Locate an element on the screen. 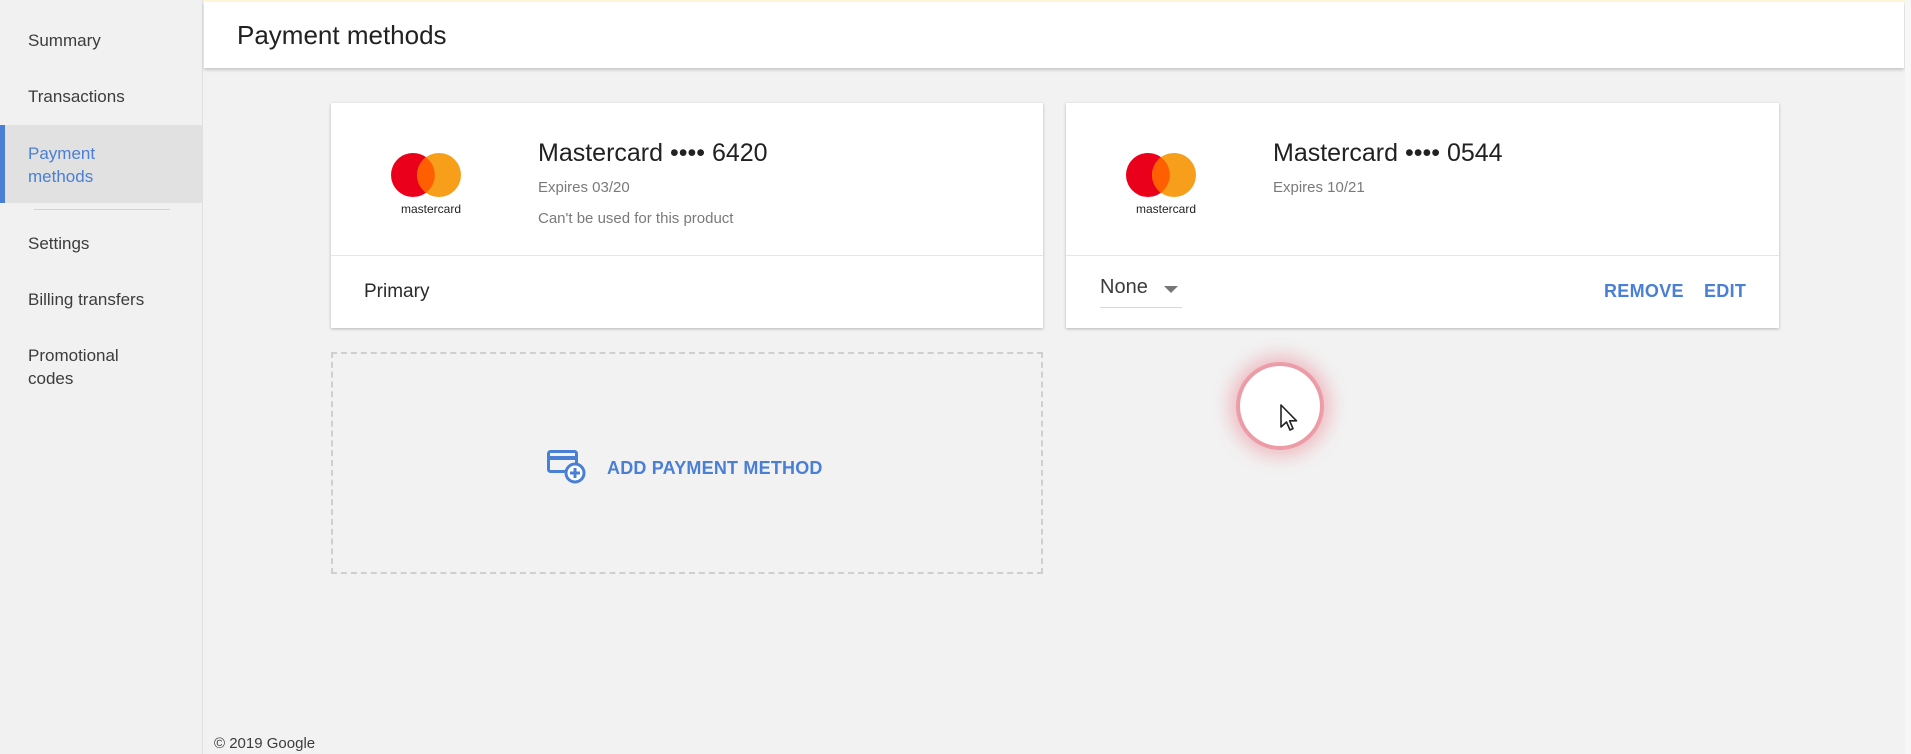  sidebar-item-transactions: Transactions is located at coordinates (101, 96).